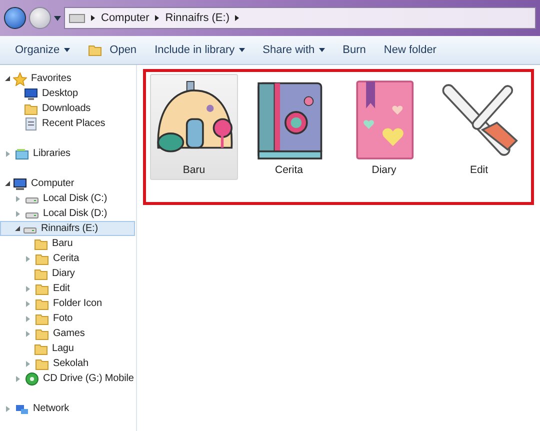 The height and width of the screenshot is (431, 540). Describe the element at coordinates (385, 120) in the screenshot. I see `diary-book-icon` at that location.